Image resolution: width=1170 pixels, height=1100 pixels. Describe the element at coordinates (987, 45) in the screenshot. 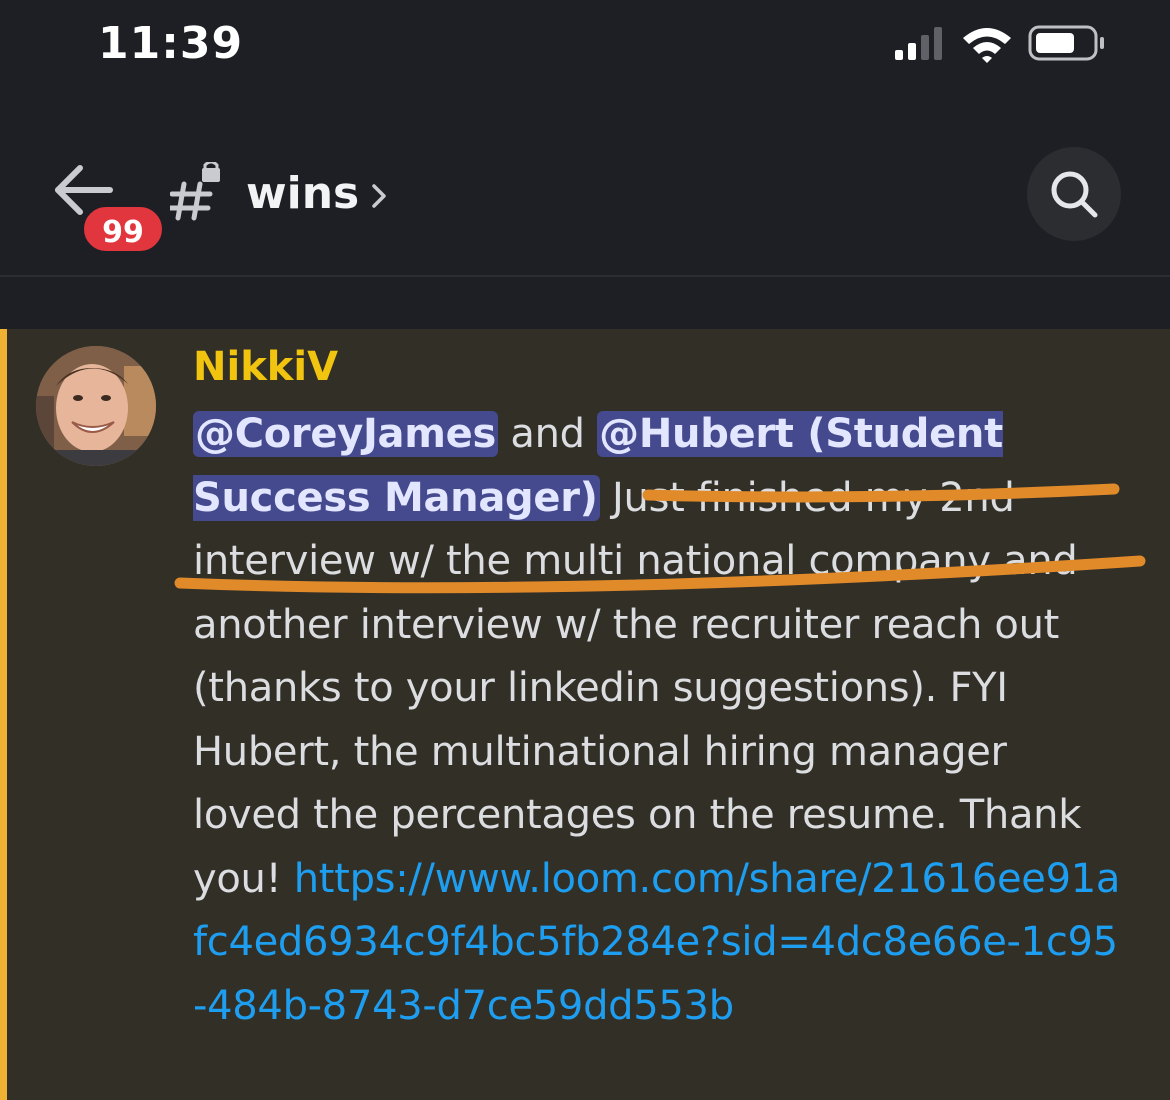

I see `wifi-icon` at that location.